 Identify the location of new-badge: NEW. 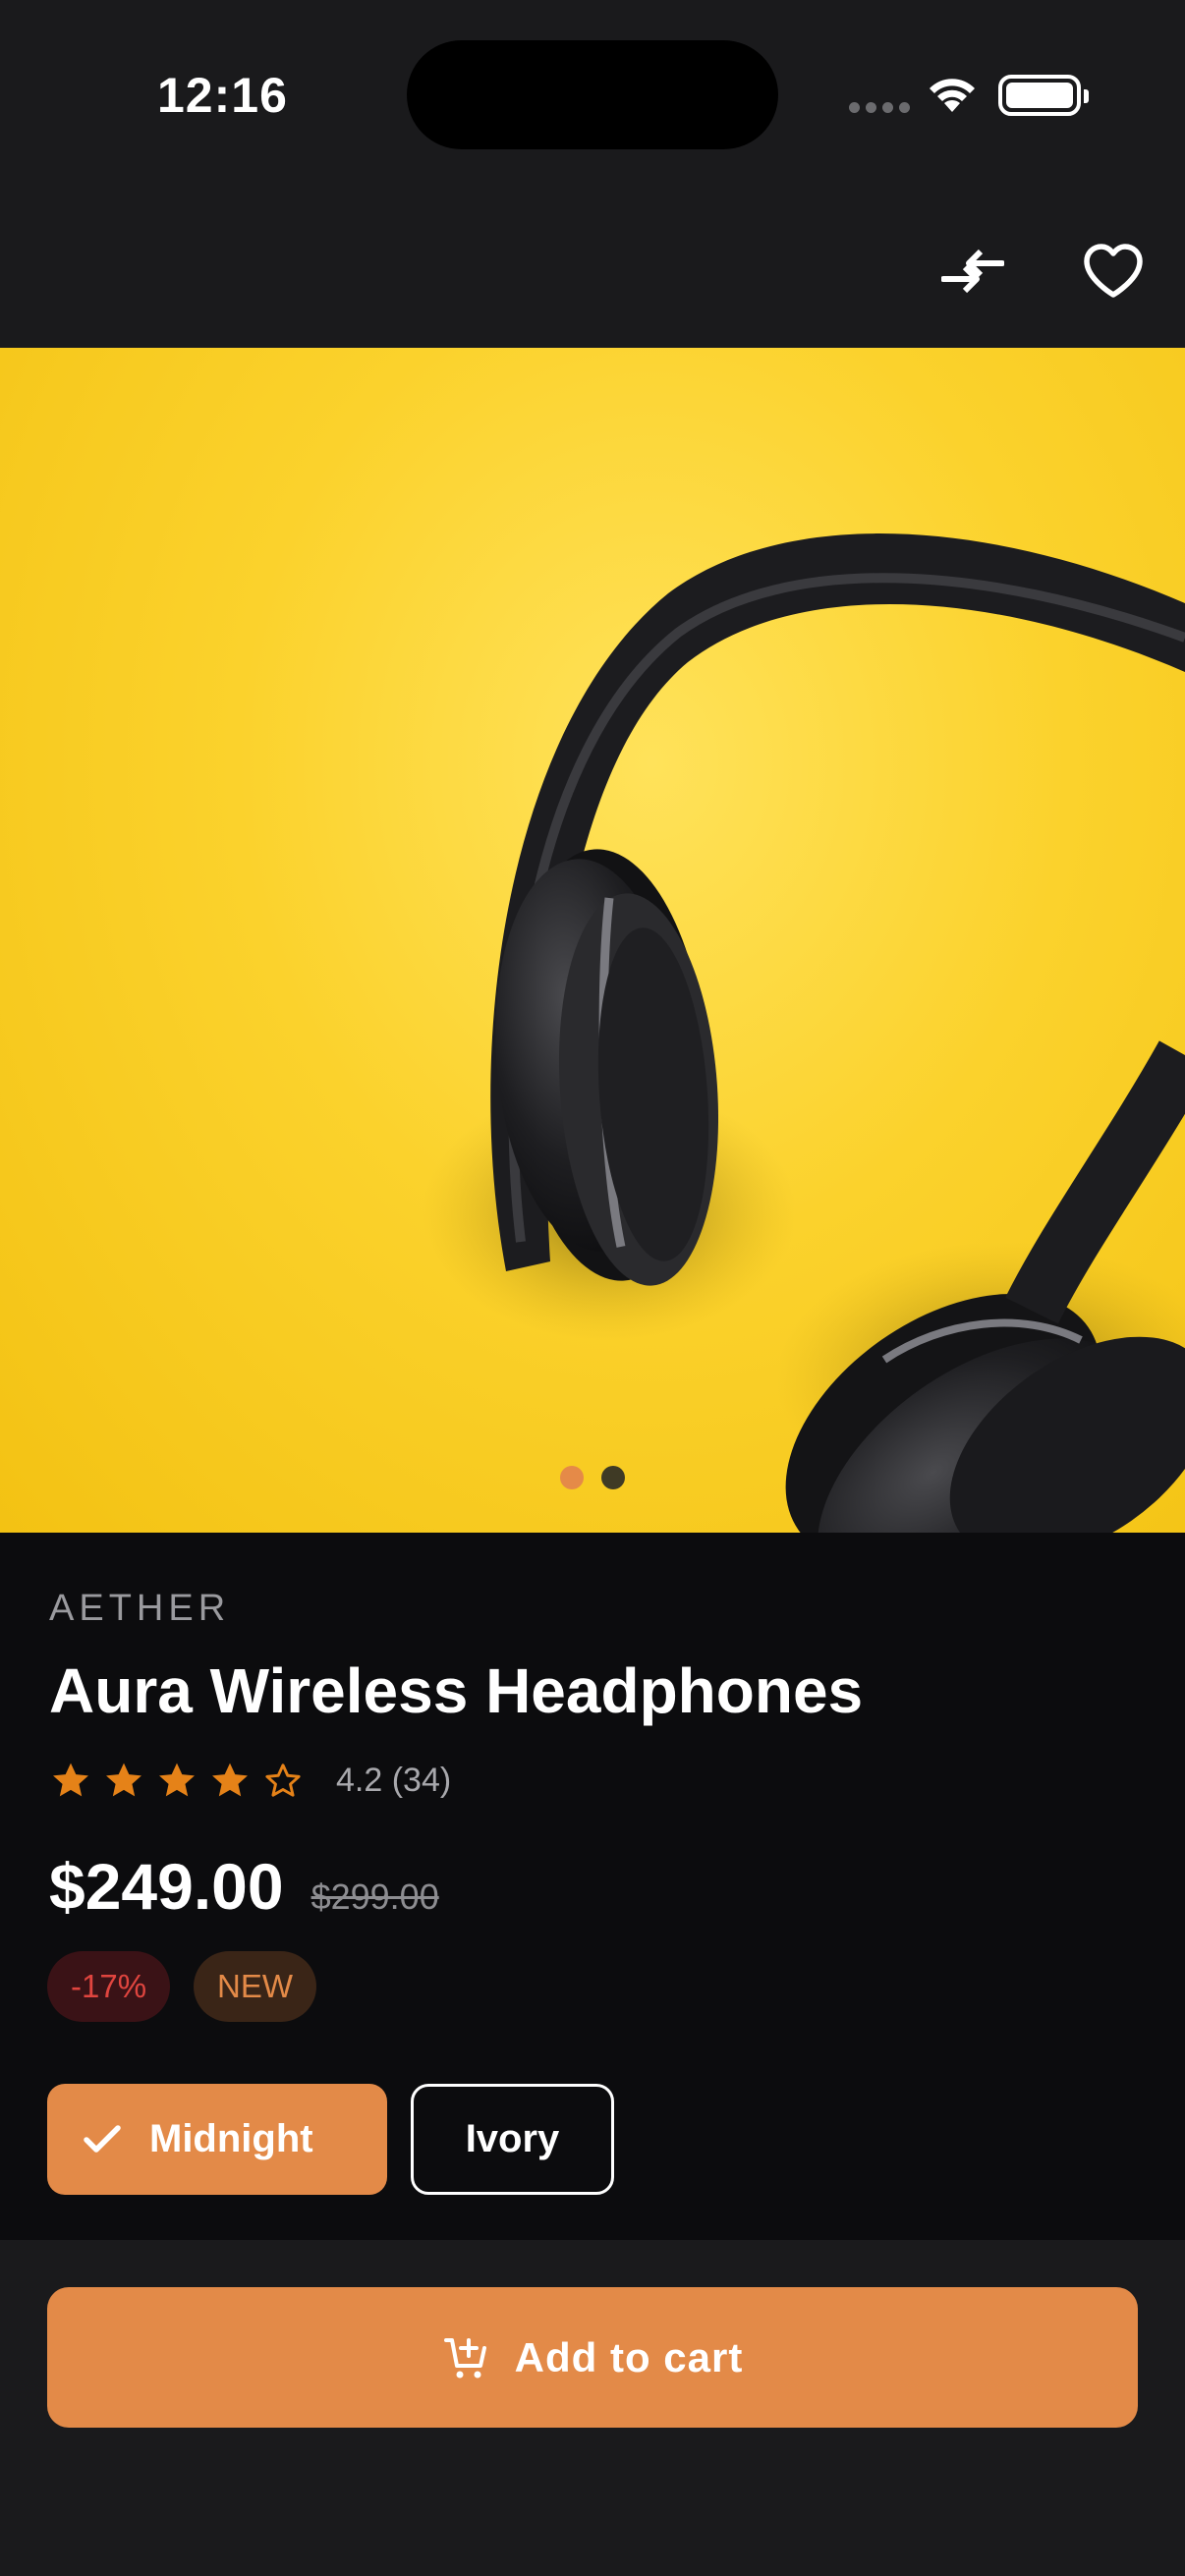
(256, 1986).